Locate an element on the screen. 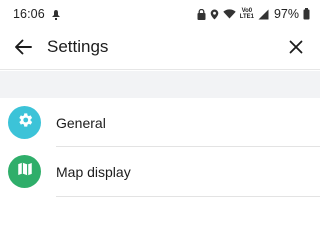  lock-icon is located at coordinates (201, 14).